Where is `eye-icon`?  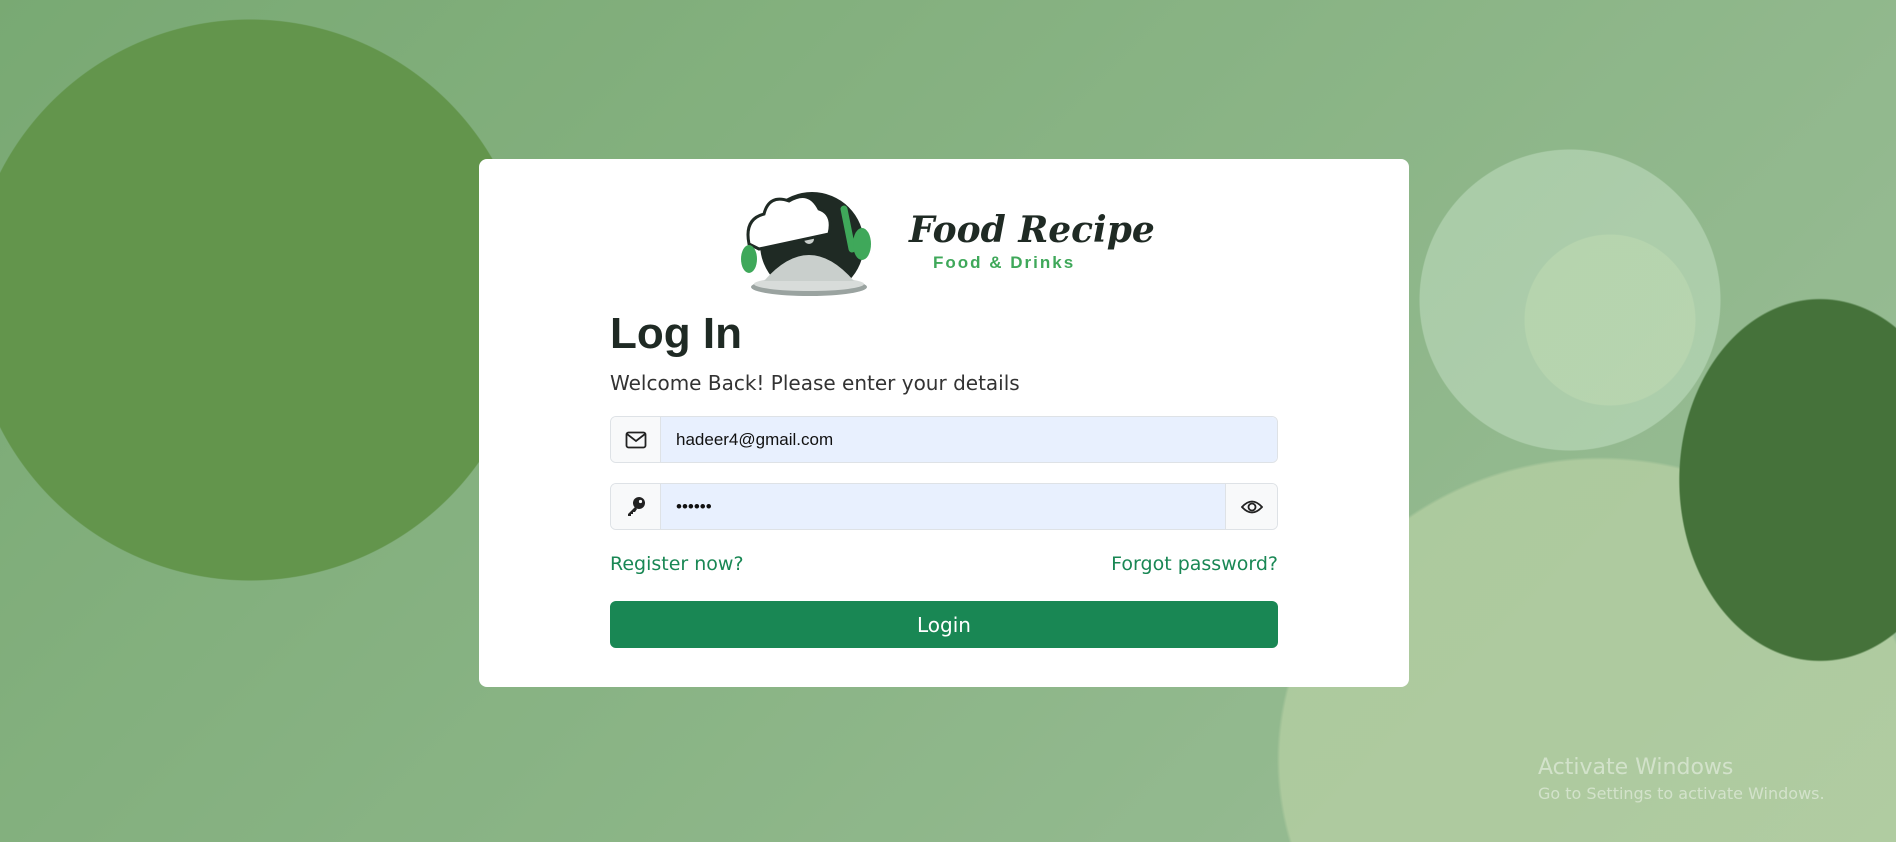
eye-icon is located at coordinates (1251, 506).